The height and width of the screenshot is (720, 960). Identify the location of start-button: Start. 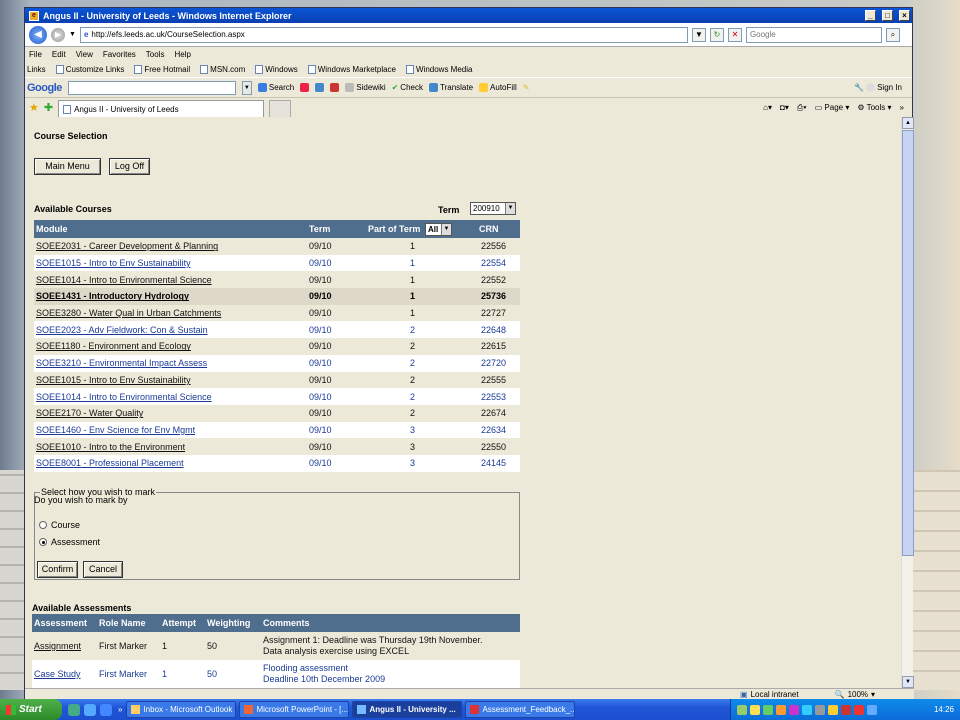
(31, 709).